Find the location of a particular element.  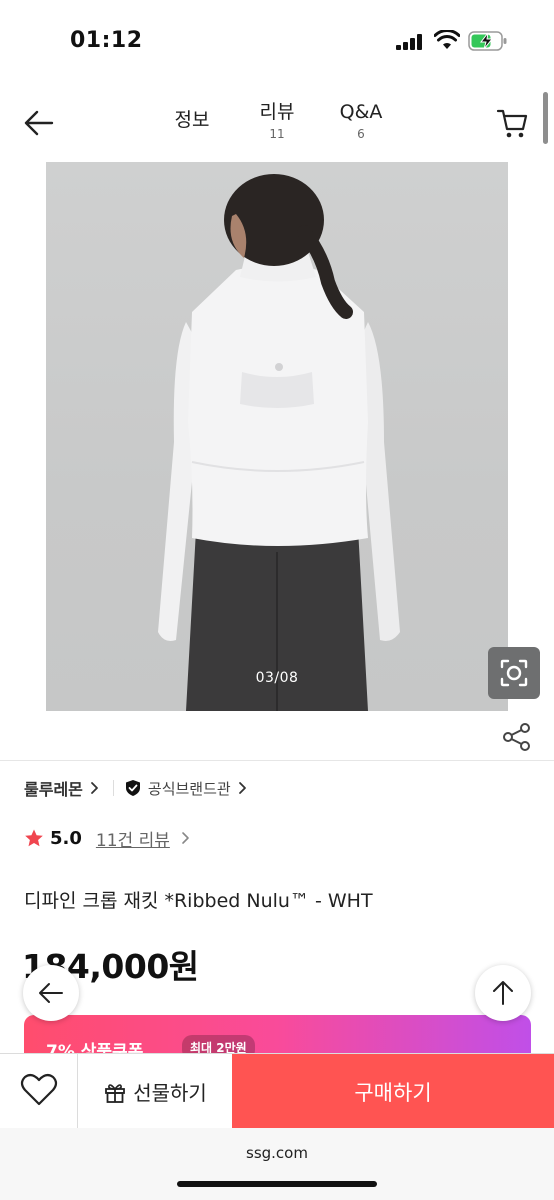

tab-qna: Q&A 6 is located at coordinates (361, 121).